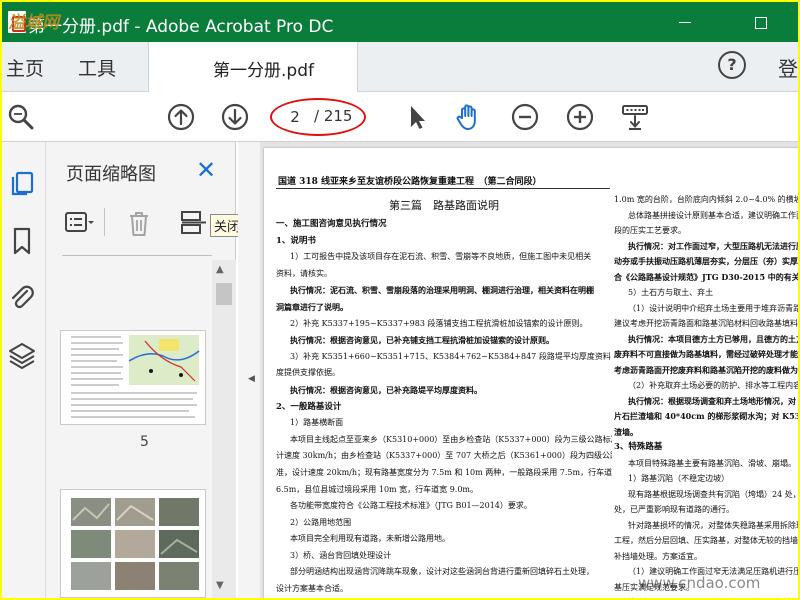  I want to click on document-line: 度提供支撑依据。, so click(308, 373).